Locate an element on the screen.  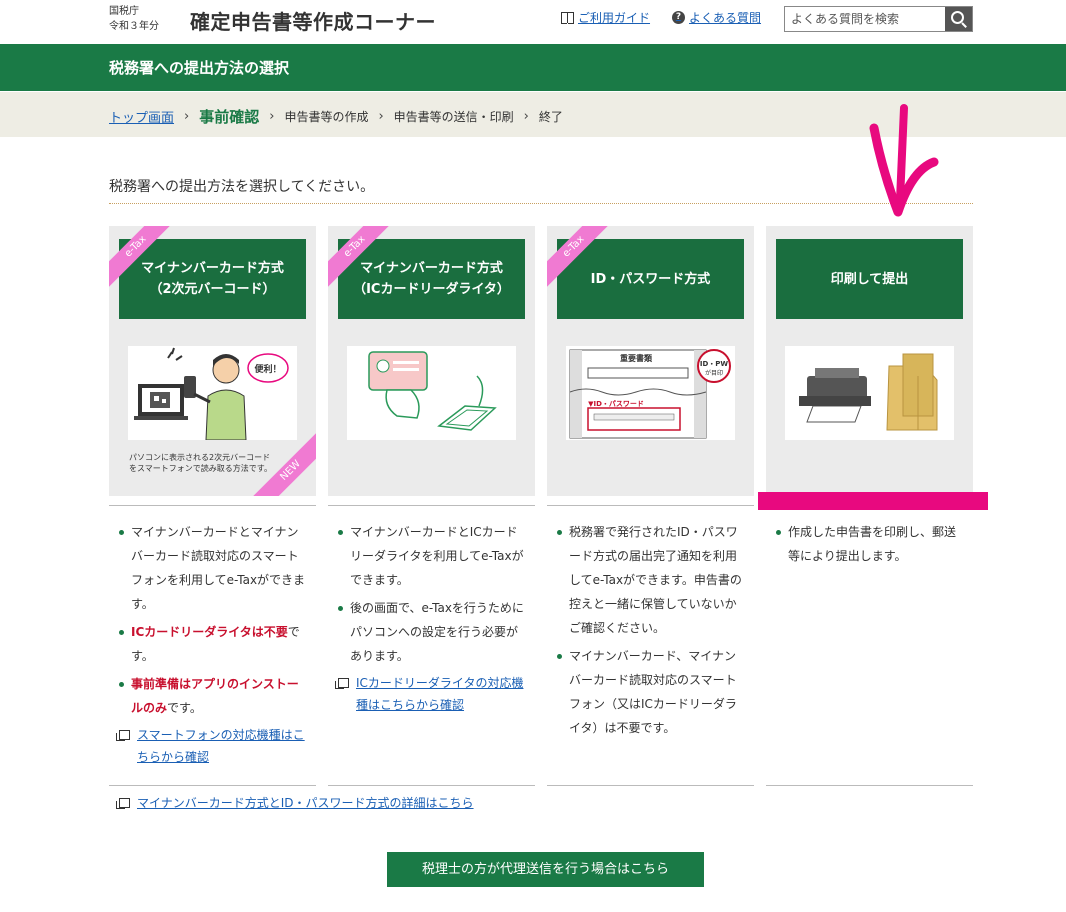
breadcrumb-step-end: 終了 is located at coordinates (550, 117).